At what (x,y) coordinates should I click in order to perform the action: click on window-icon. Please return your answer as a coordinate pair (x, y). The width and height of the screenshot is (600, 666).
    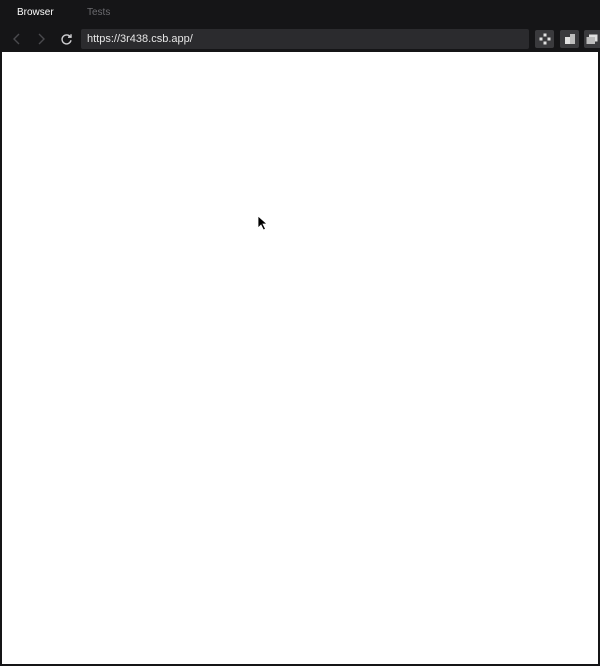
    Looking at the image, I should click on (592, 39).